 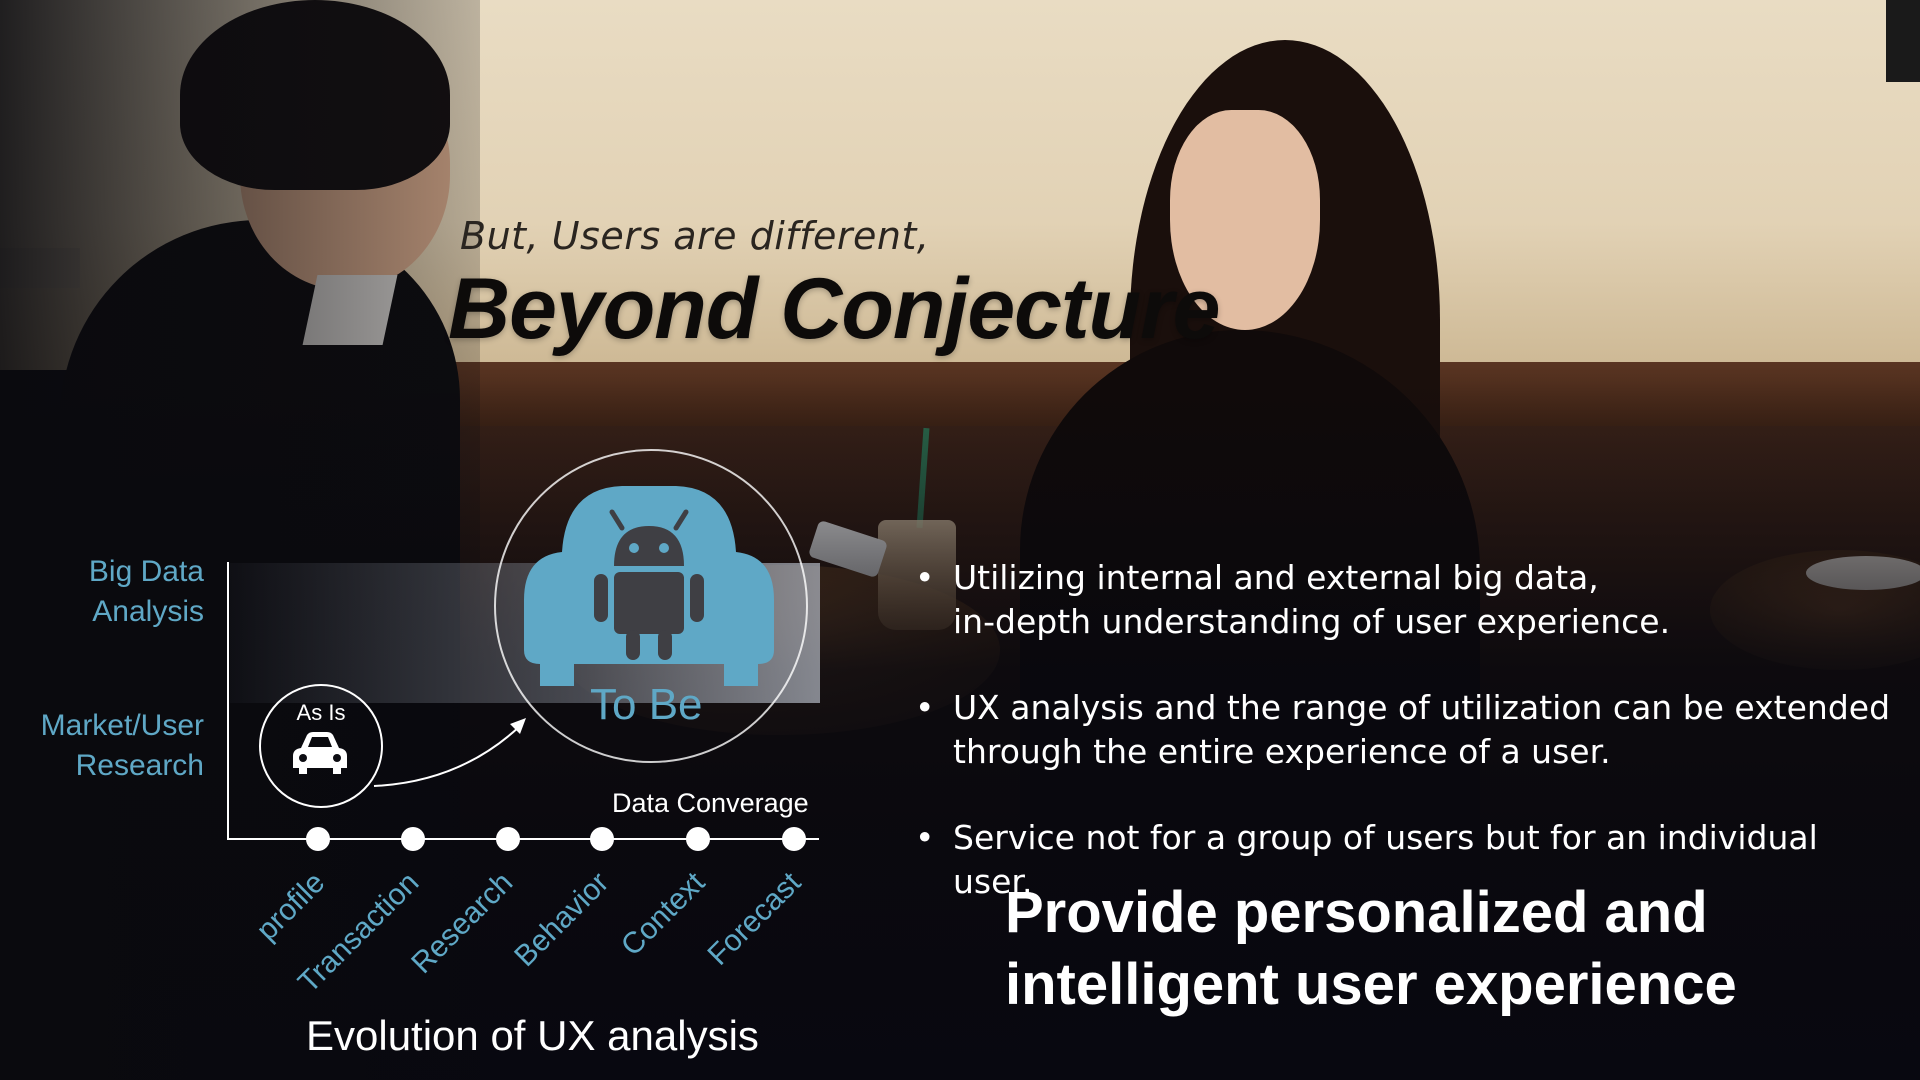 I want to click on data-convergence-label: Data Converage, so click(x=710, y=803).